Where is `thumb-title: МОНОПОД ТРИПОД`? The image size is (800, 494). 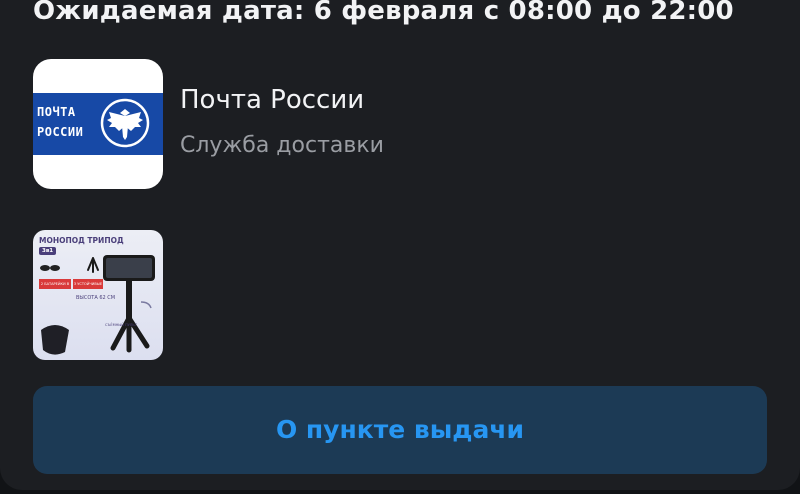 thumb-title: МОНОПОД ТРИПОД is located at coordinates (81, 240).